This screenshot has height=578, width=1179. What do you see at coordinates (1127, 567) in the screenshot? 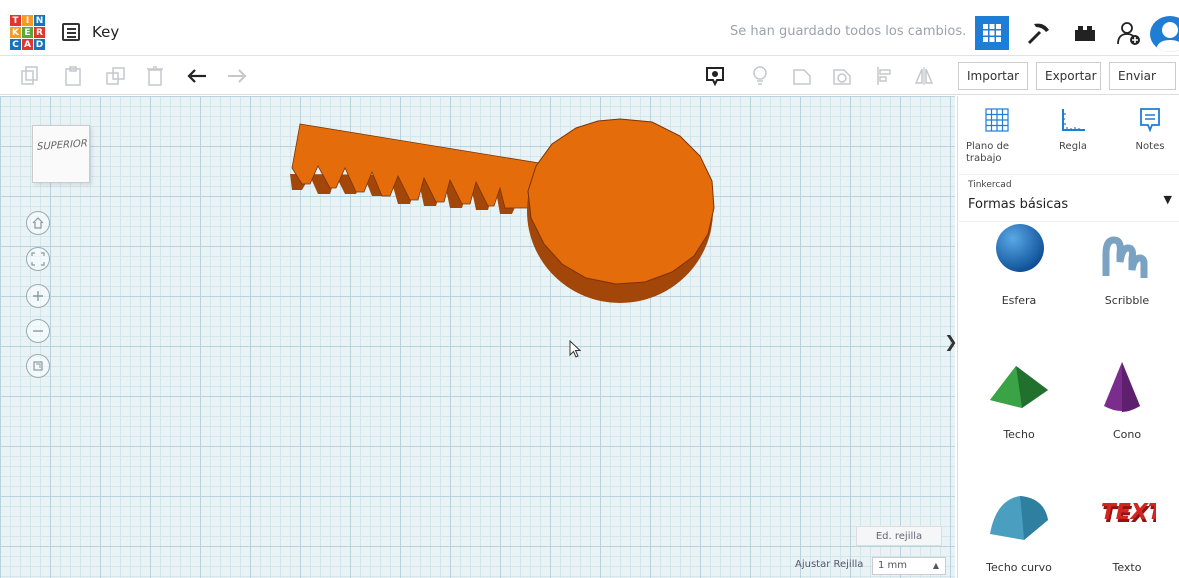
I see `shape-label-text: Texto` at bounding box center [1127, 567].